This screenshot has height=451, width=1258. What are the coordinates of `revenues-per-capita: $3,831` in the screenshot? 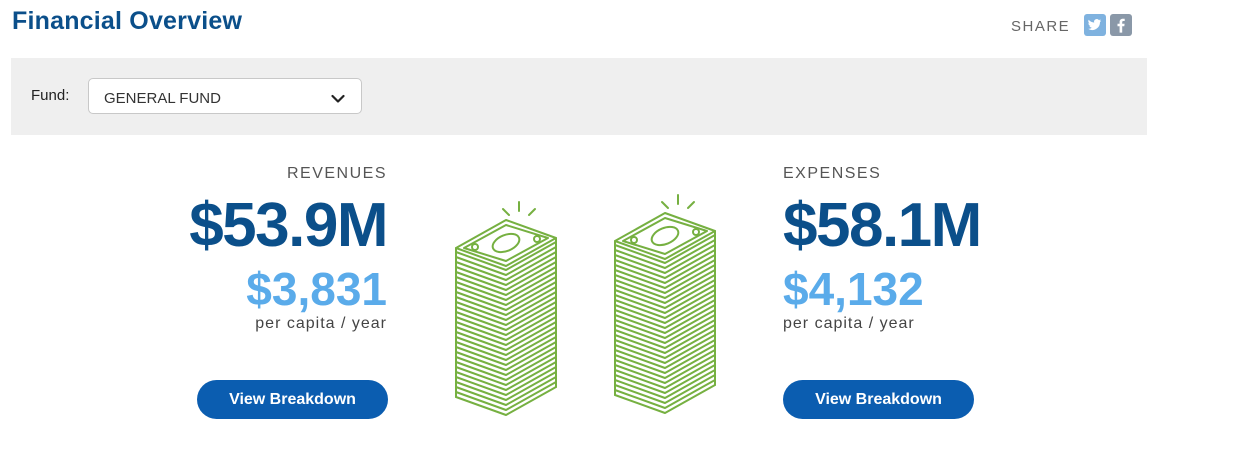 It's located at (316, 289).